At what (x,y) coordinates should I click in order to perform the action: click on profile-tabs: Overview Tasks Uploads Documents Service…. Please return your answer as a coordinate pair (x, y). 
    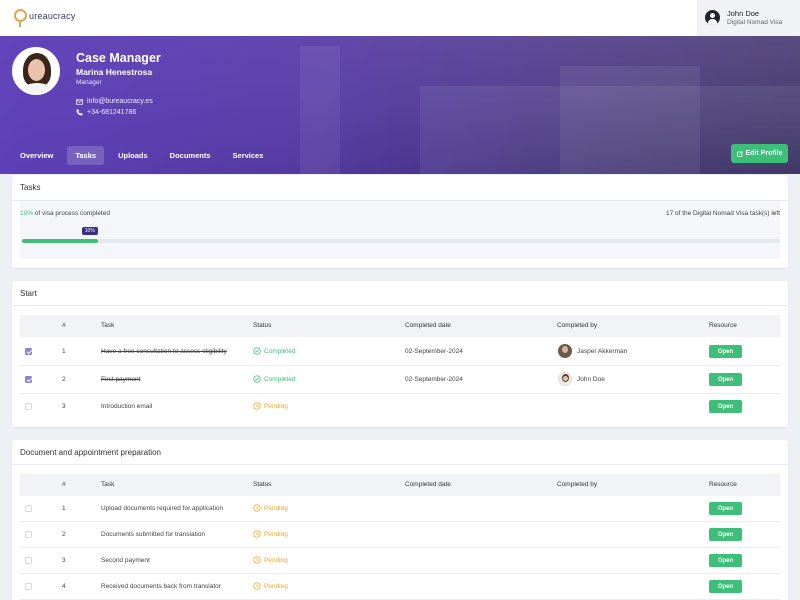
    Looking at the image, I should click on (144, 155).